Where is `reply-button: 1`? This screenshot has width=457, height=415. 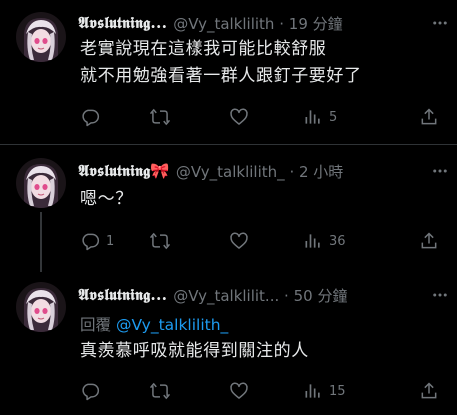 reply-button: 1 is located at coordinates (97, 241).